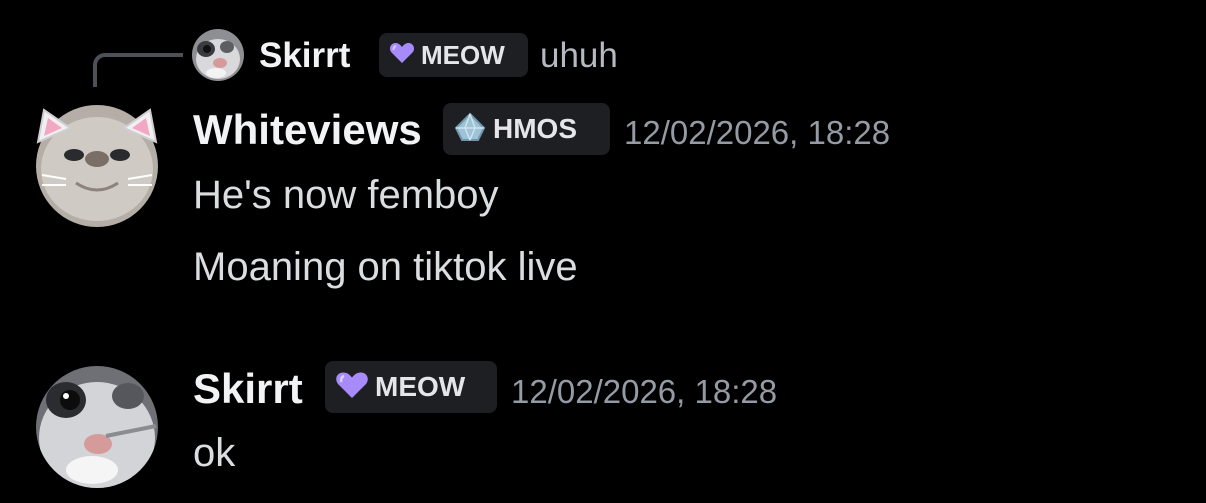 The height and width of the screenshot is (503, 1206). Describe the element at coordinates (385, 267) in the screenshot. I see `message-text: Moaning on tiktok live` at that location.